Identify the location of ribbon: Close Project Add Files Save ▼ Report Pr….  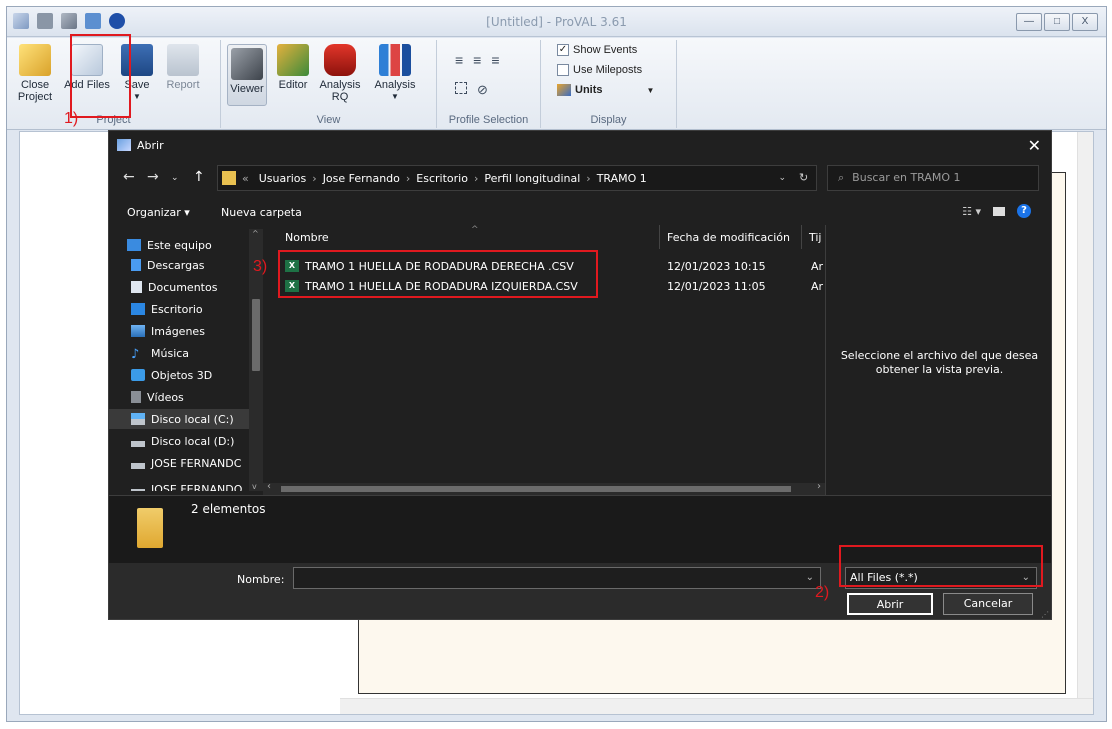
(556, 84).